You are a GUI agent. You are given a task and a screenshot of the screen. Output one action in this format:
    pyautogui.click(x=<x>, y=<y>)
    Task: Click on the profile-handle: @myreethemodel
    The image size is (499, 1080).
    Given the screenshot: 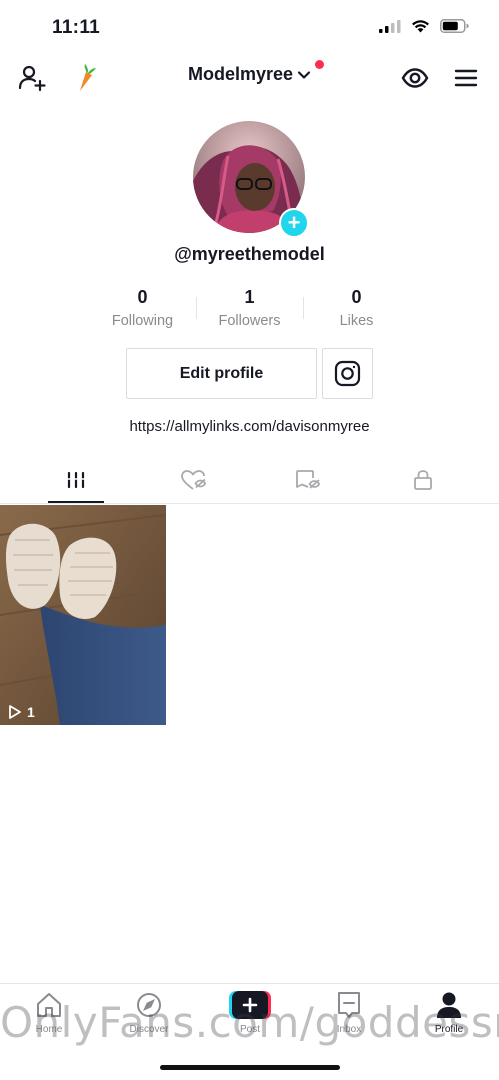 What is the action you would take?
    pyautogui.click(x=249, y=254)
    